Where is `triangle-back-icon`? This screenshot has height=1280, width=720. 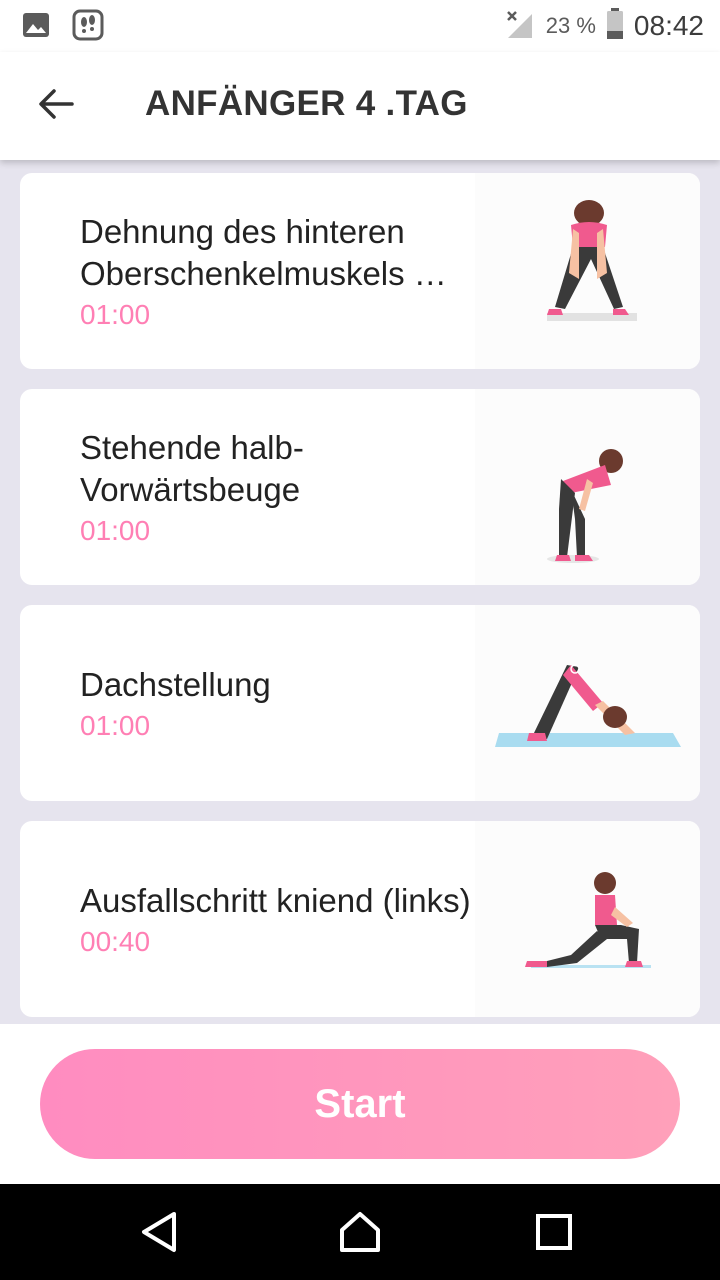
triangle-back-icon is located at coordinates (160, 1236).